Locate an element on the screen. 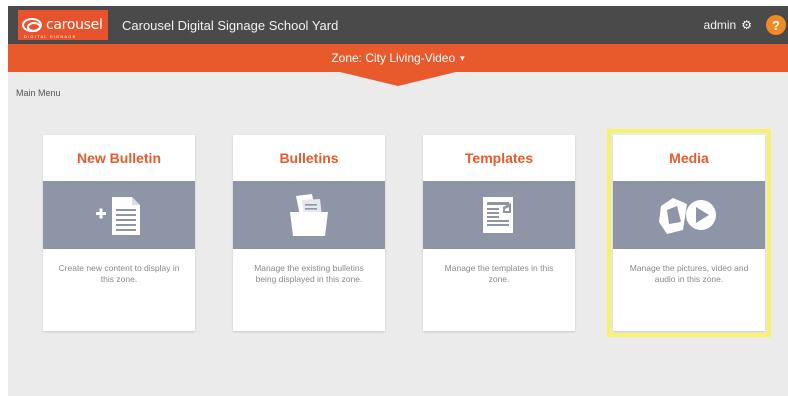  bulletins-folder-icon is located at coordinates (309, 215).